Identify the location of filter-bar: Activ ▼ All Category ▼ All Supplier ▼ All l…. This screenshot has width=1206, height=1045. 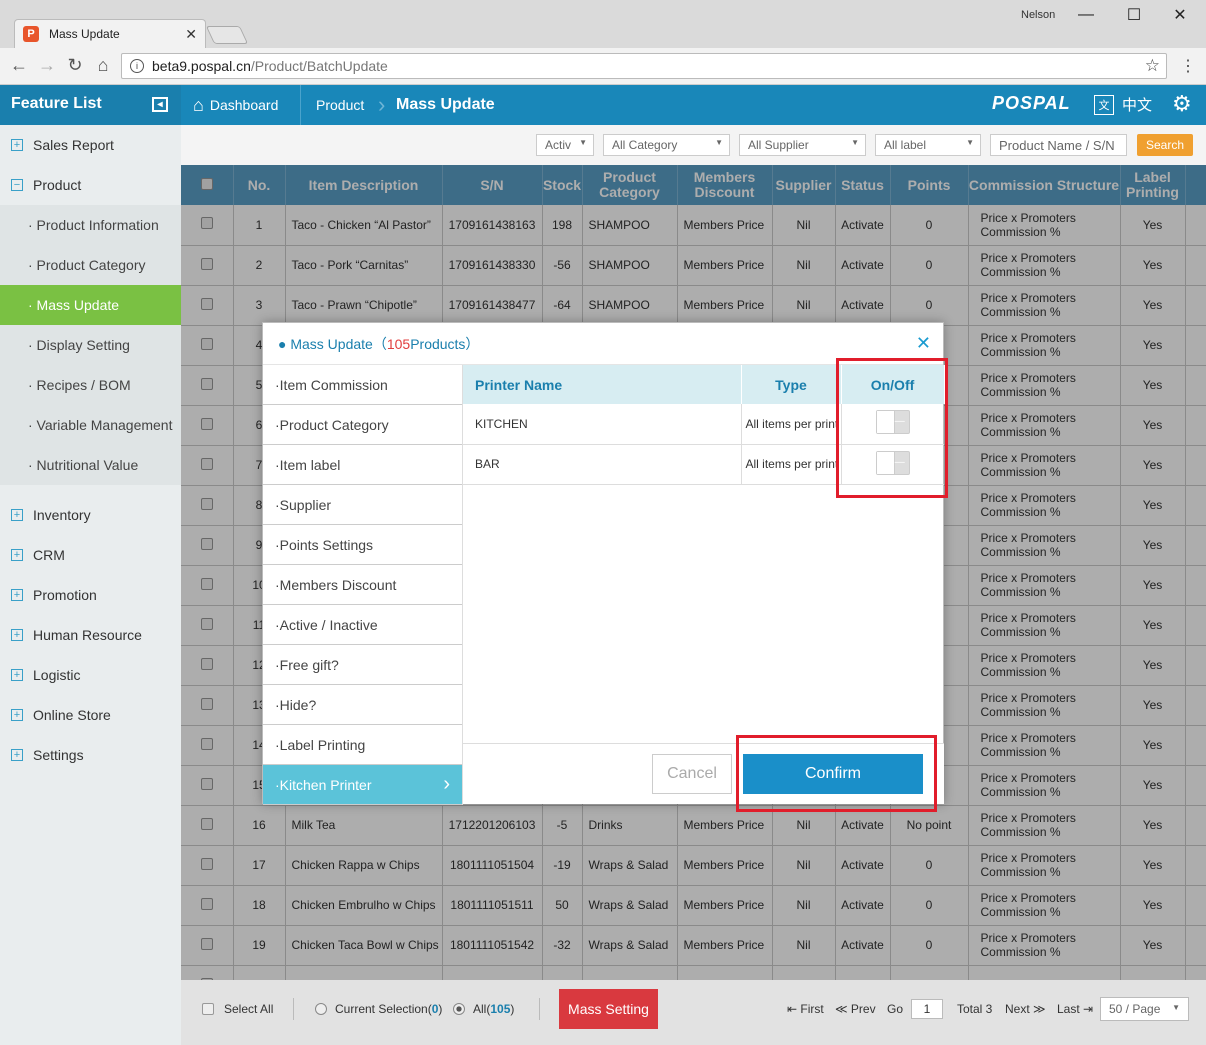
(693, 145).